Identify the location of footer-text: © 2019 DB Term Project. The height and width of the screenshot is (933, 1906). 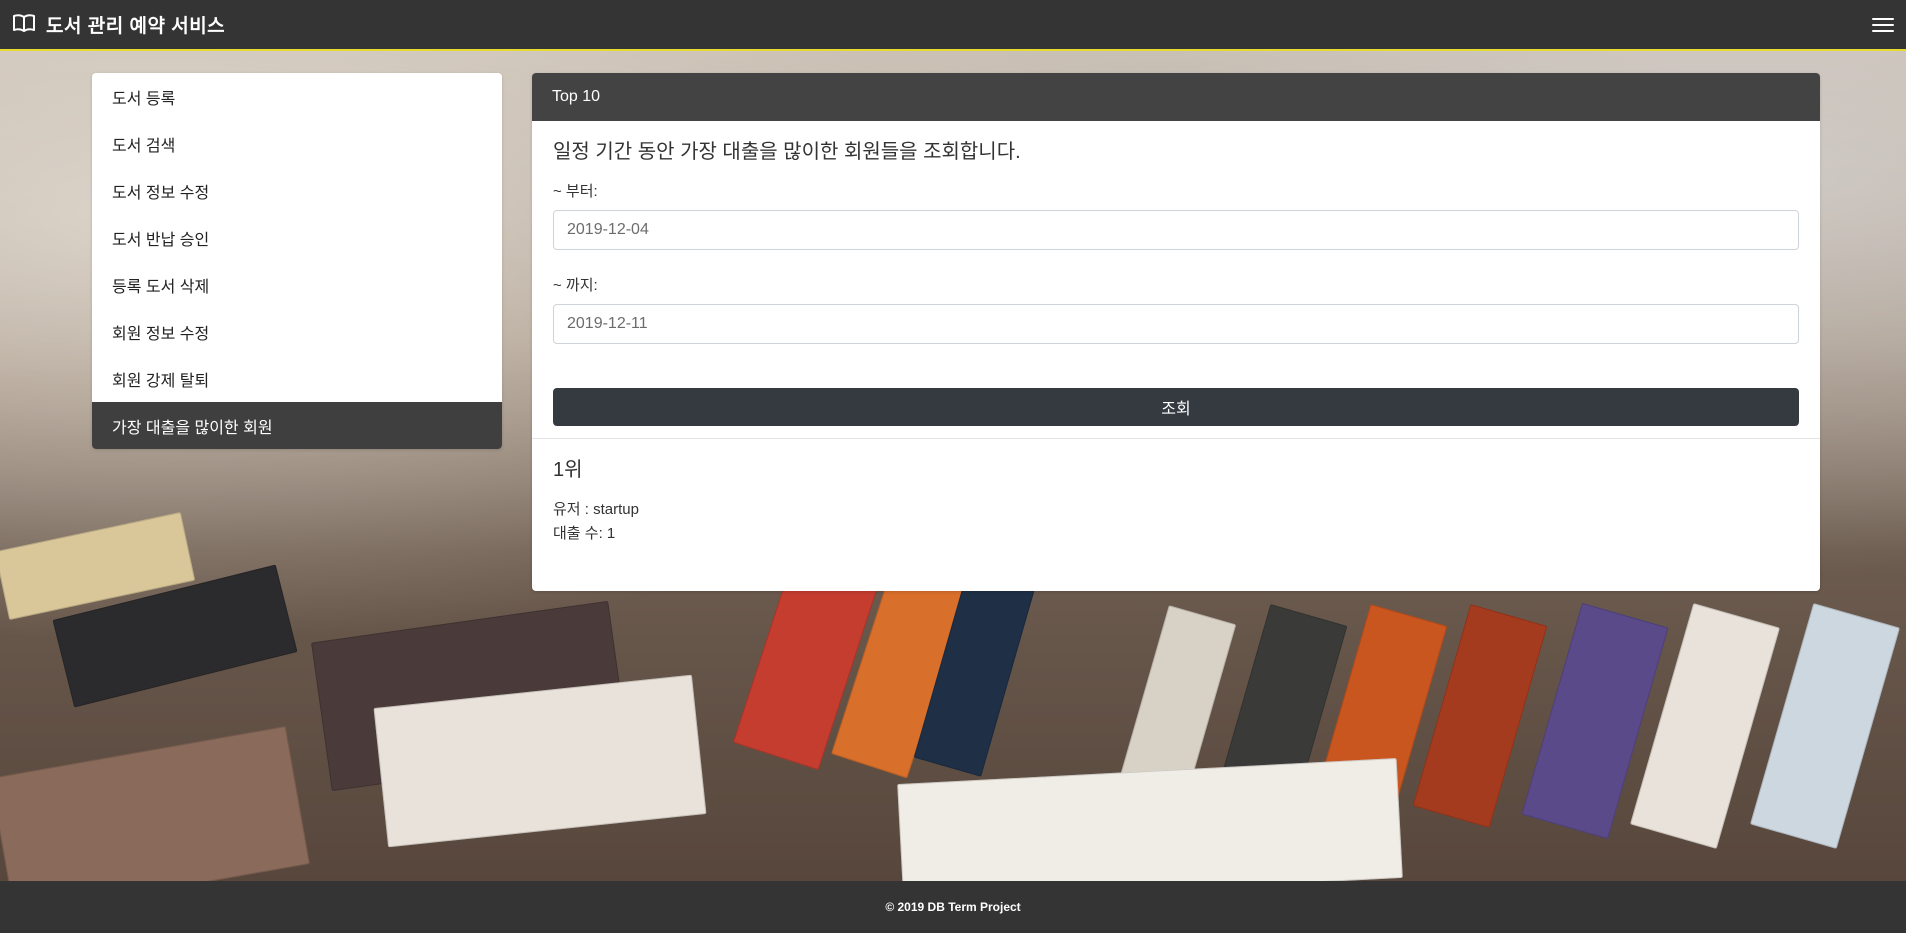
(953, 907).